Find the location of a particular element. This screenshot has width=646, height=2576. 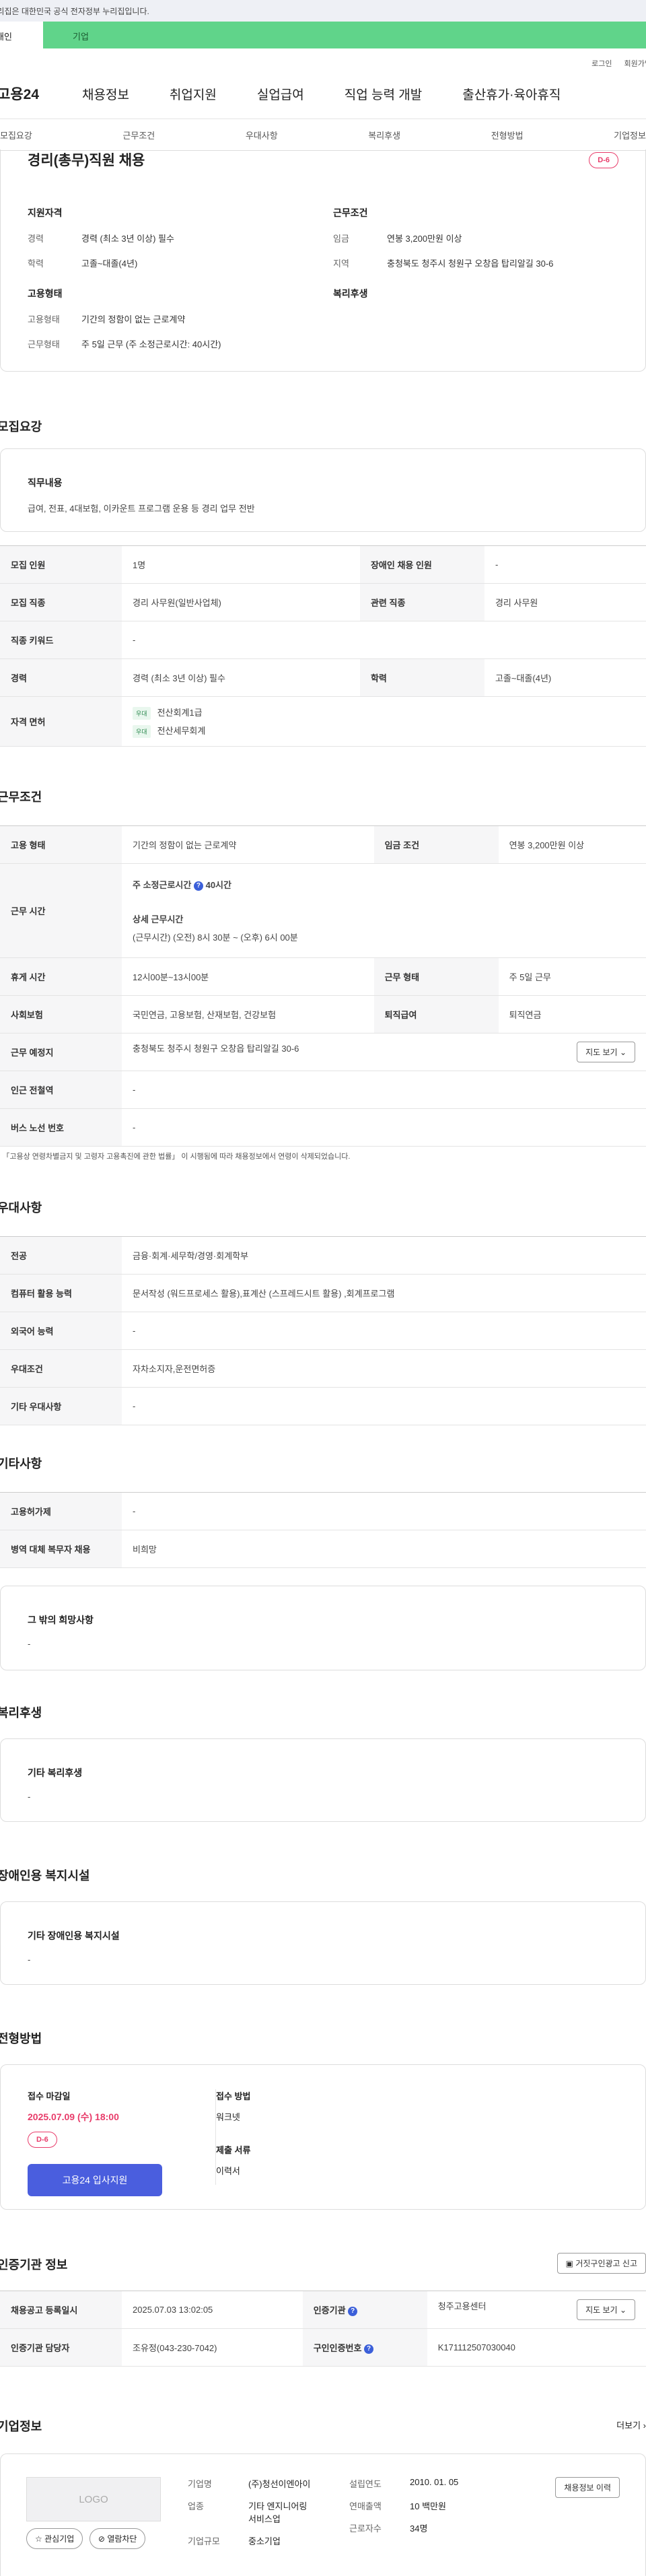

tab-company: 기업정보 is located at coordinates (630, 135).